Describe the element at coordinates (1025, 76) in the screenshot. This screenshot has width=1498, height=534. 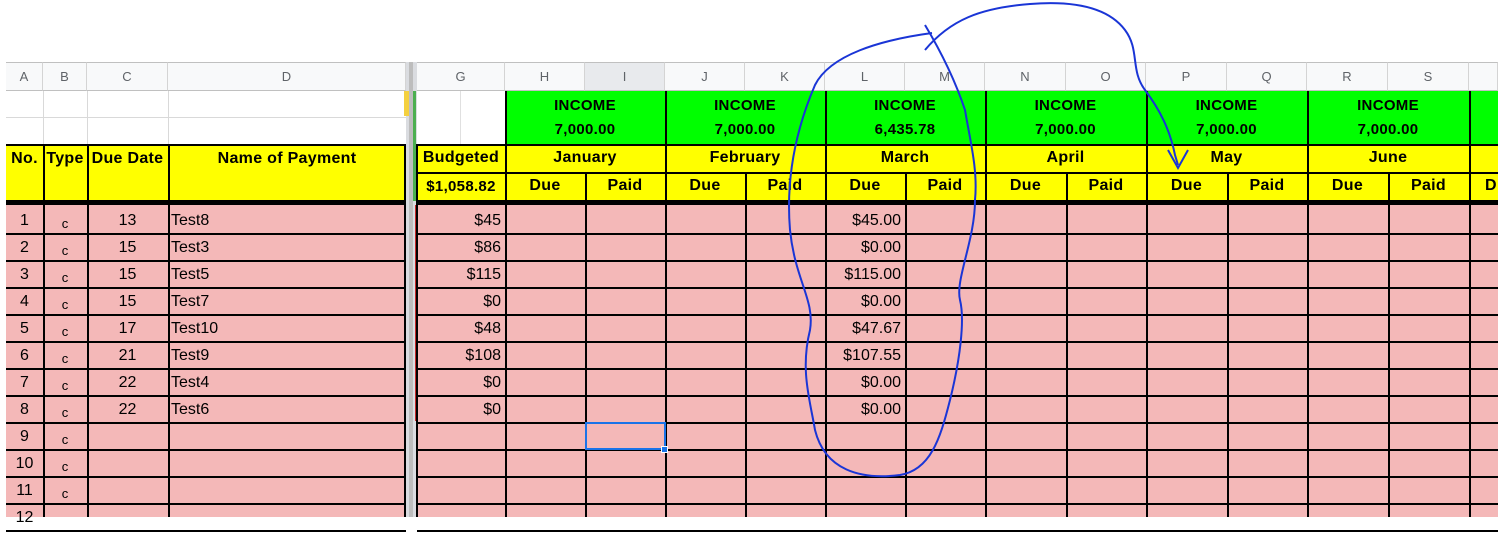
I see `column-header-n: N` at that location.